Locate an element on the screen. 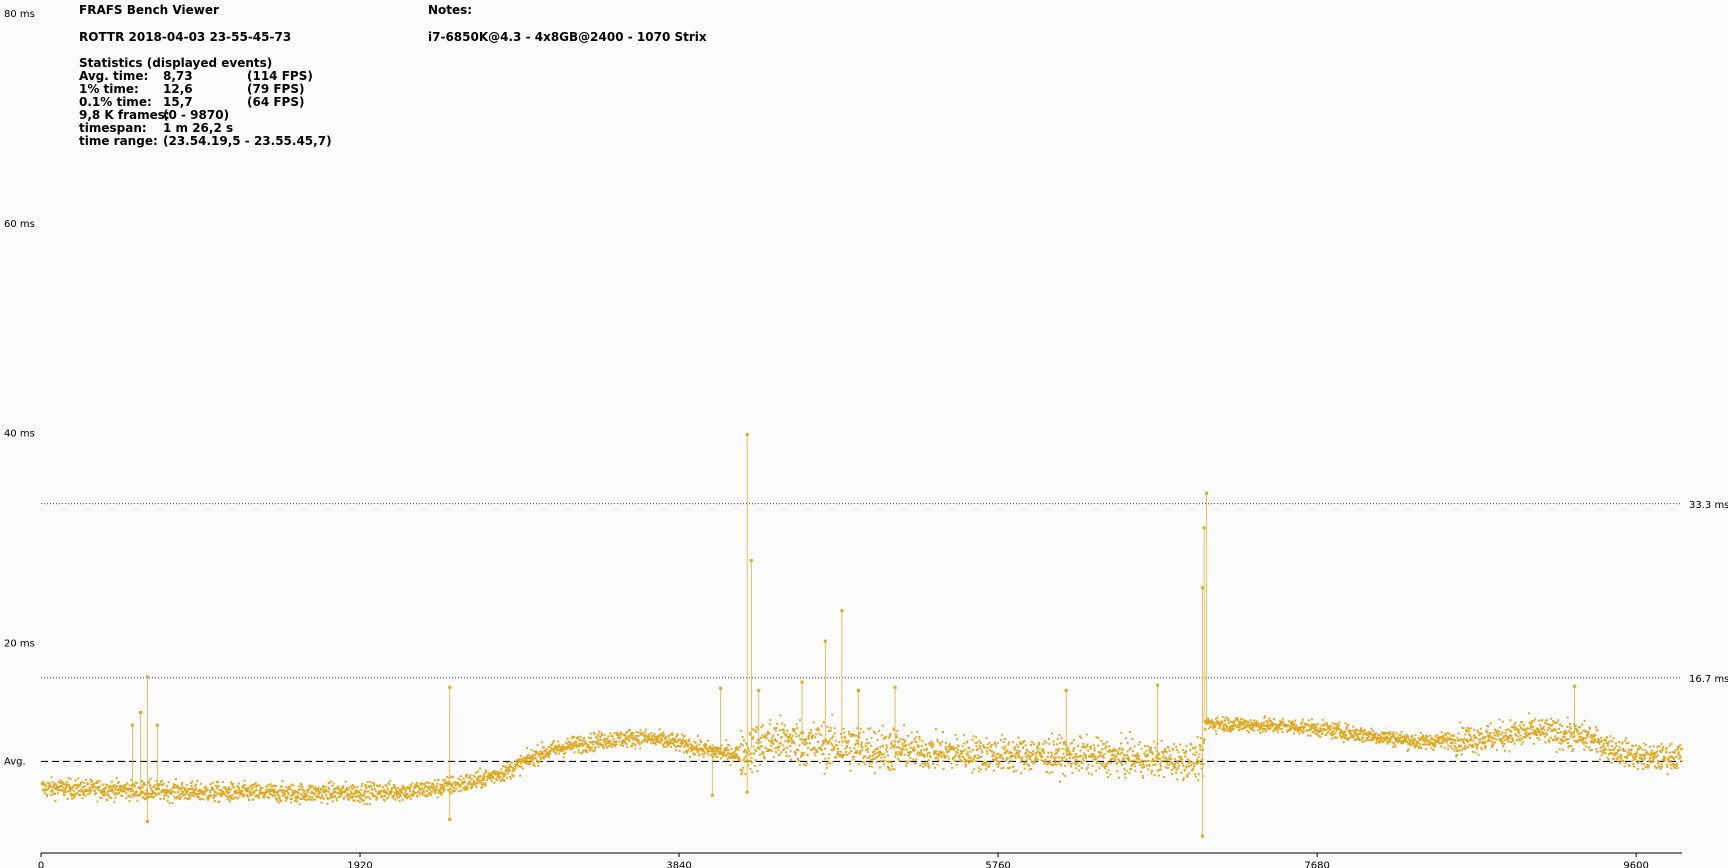  y-tick-label: 60 ms is located at coordinates (19, 224).